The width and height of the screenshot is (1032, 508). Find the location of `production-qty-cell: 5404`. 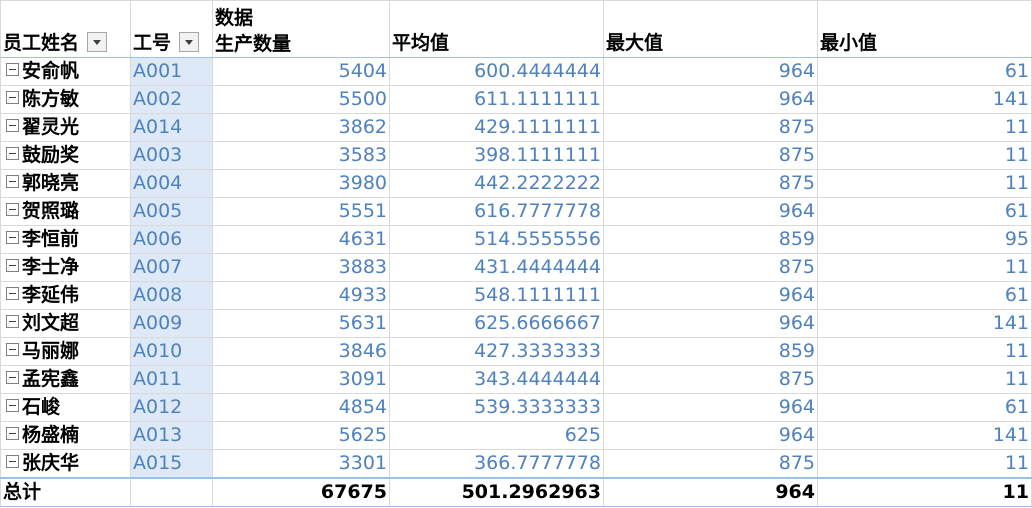

production-qty-cell: 5404 is located at coordinates (301, 71).